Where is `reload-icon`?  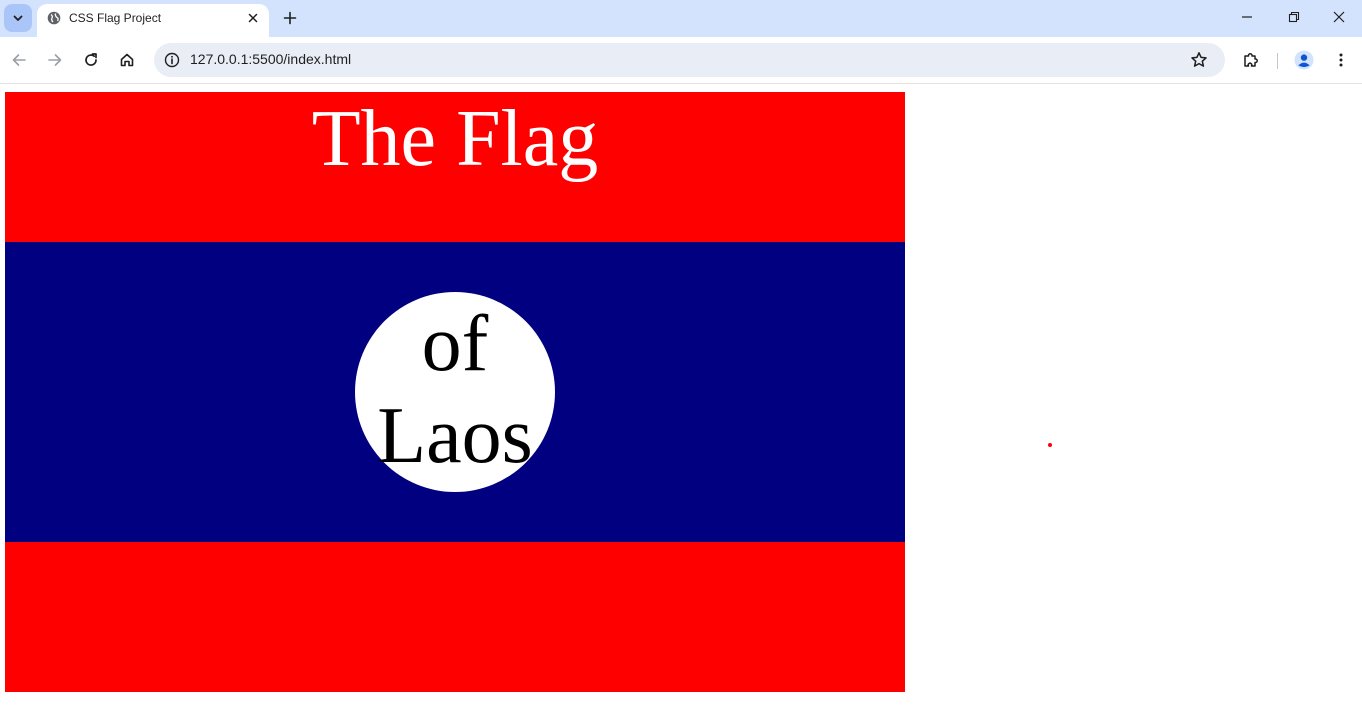 reload-icon is located at coordinates (91, 59).